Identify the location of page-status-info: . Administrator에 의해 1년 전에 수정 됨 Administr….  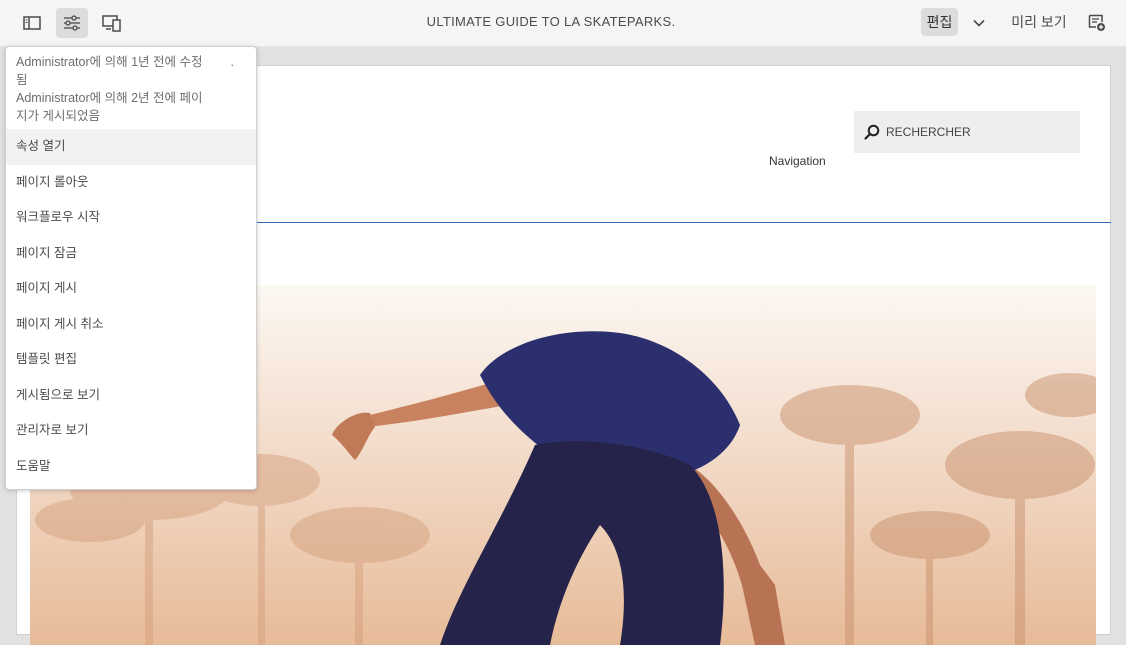
(131, 88).